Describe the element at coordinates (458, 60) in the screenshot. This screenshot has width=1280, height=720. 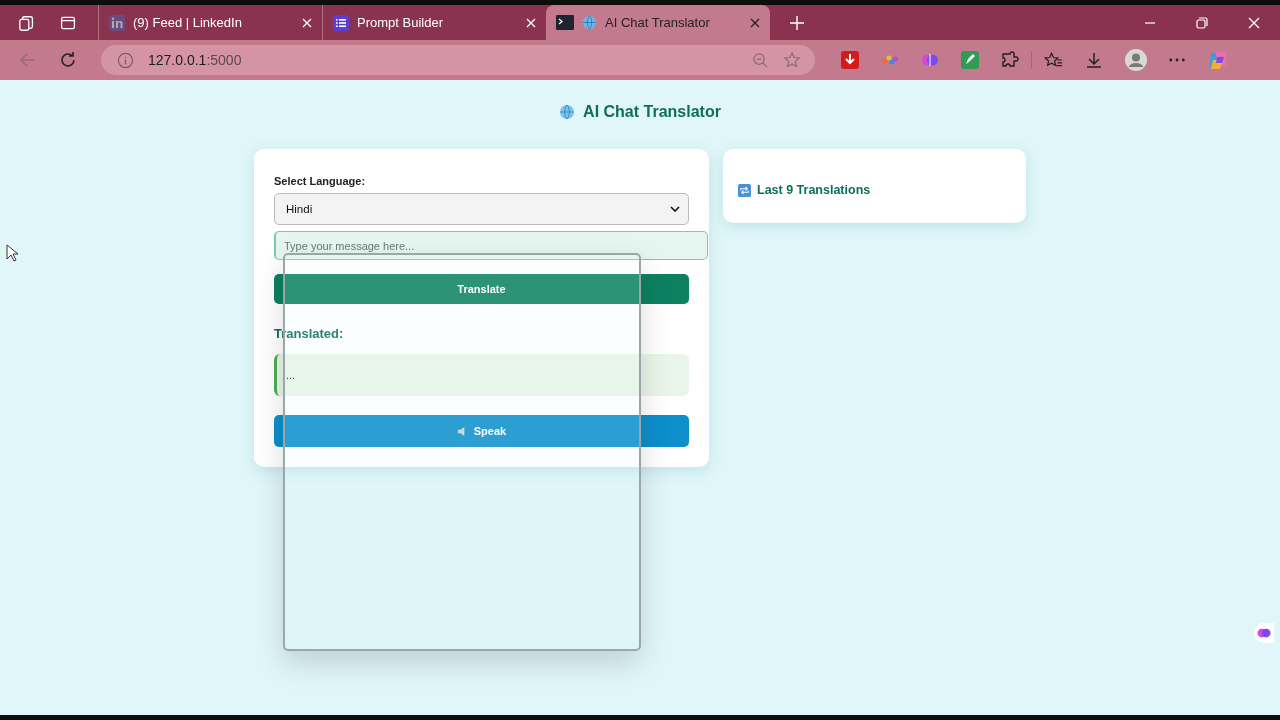
I see `address-bar: 127.0.0.1:5000` at that location.